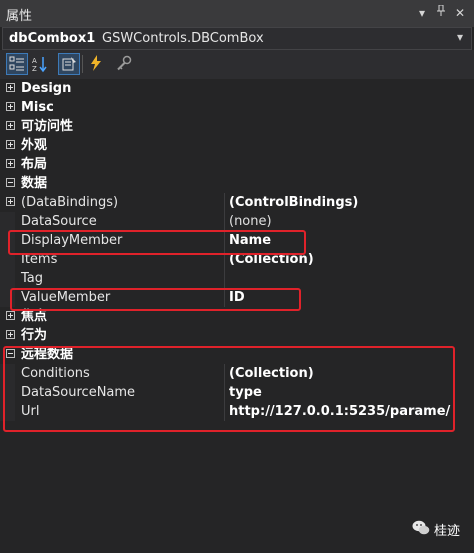  I want to click on property-row: Tag, so click(237, 278).